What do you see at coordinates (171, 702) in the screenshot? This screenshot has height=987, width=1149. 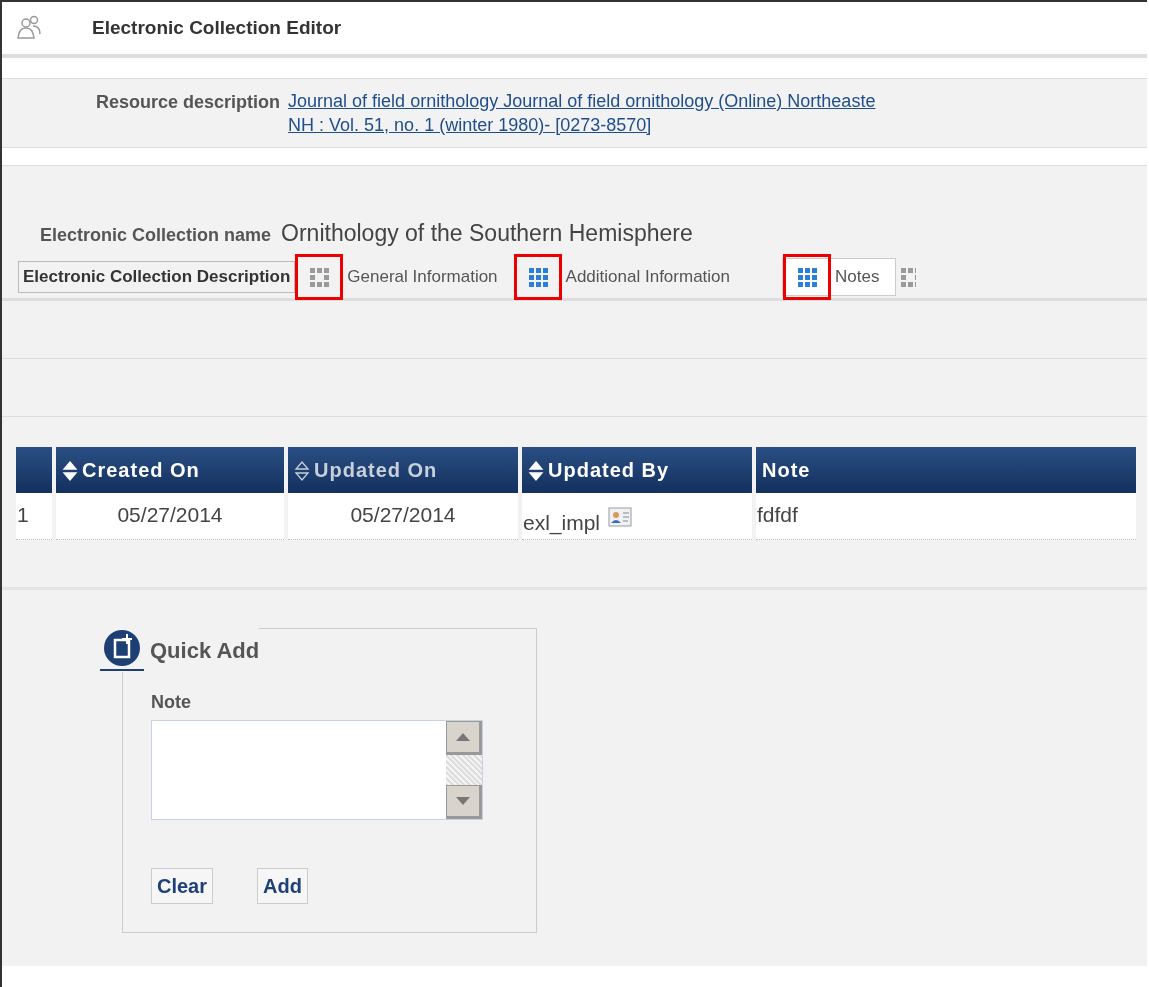 I see `field-label: Note` at bounding box center [171, 702].